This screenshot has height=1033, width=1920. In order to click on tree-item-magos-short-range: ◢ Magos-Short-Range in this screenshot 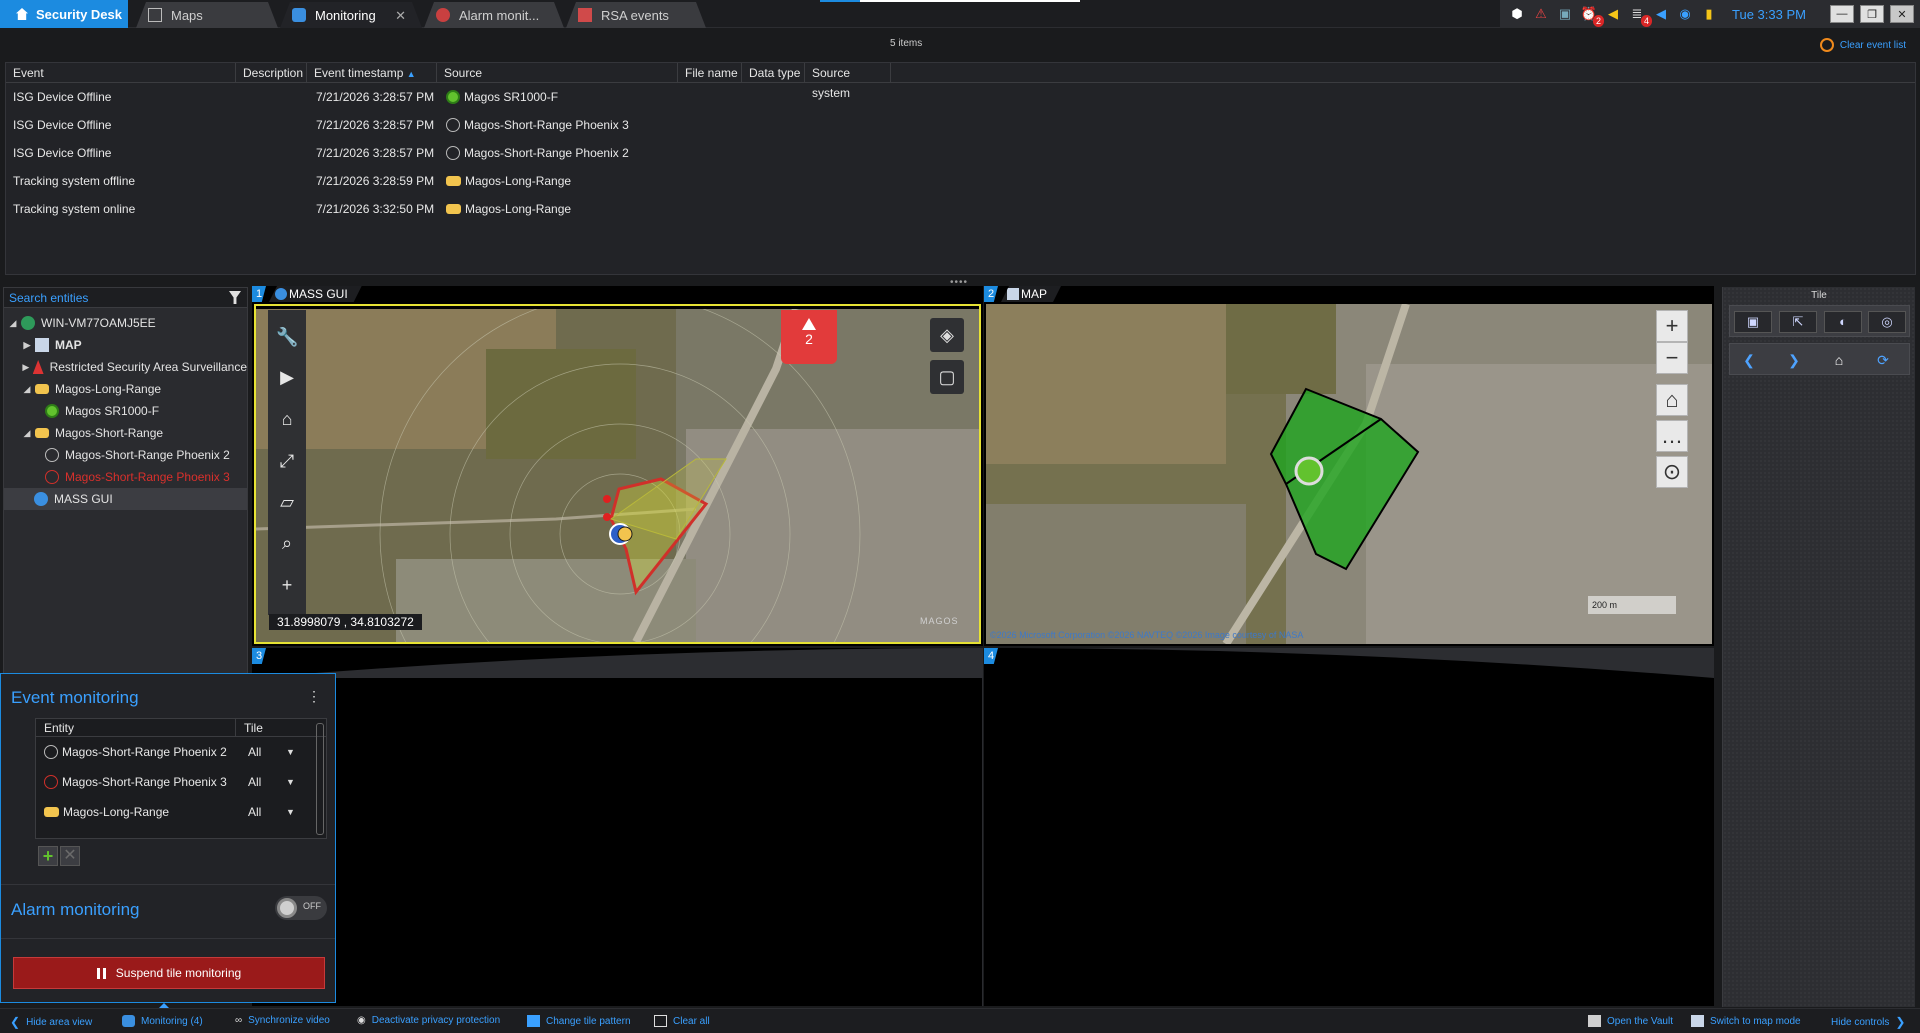, I will do `click(125, 433)`.